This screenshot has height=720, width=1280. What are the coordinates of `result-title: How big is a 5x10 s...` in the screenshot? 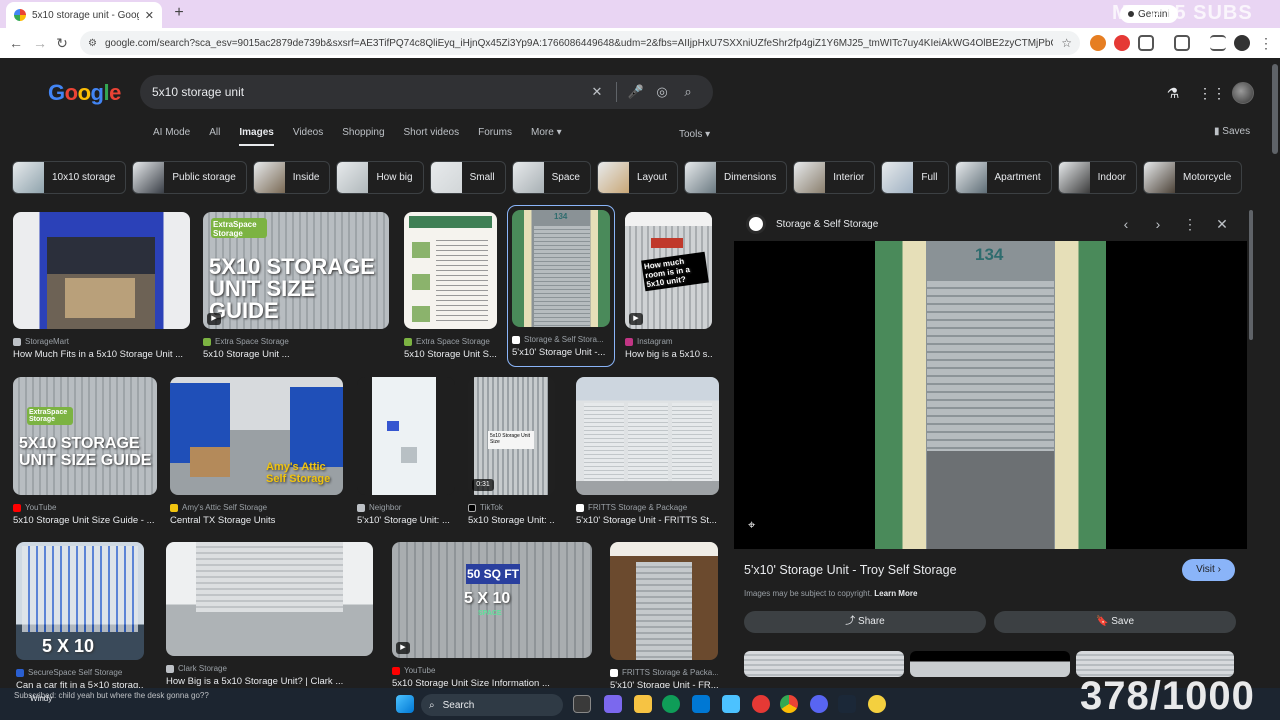 It's located at (668, 354).